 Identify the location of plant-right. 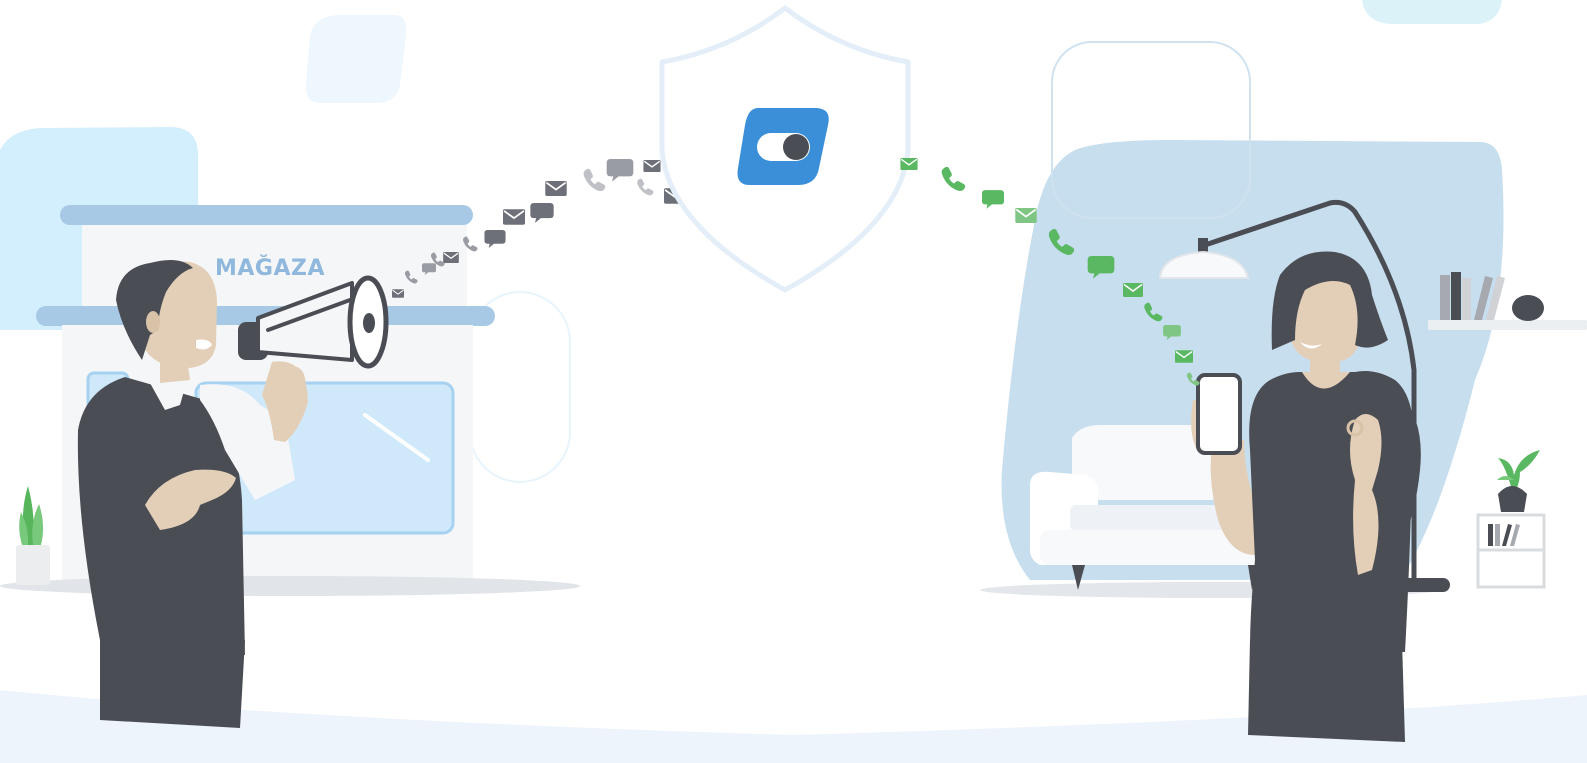
(1511, 519).